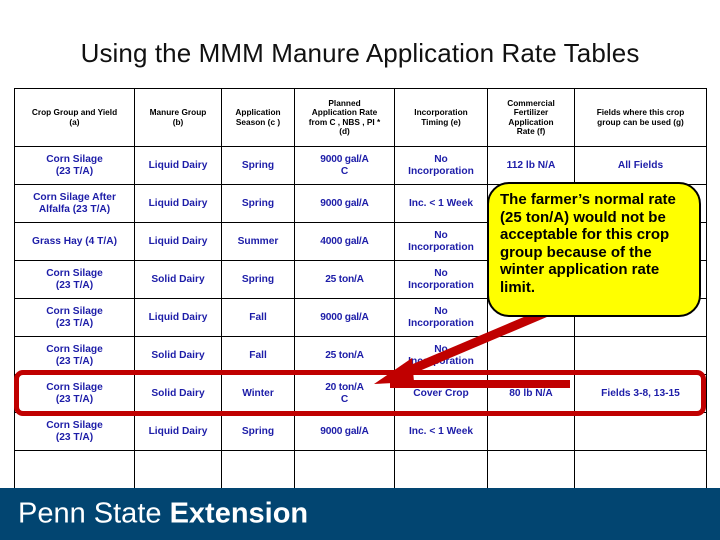 The width and height of the screenshot is (720, 540). I want to click on cell-application-season: Winter, so click(258, 393).